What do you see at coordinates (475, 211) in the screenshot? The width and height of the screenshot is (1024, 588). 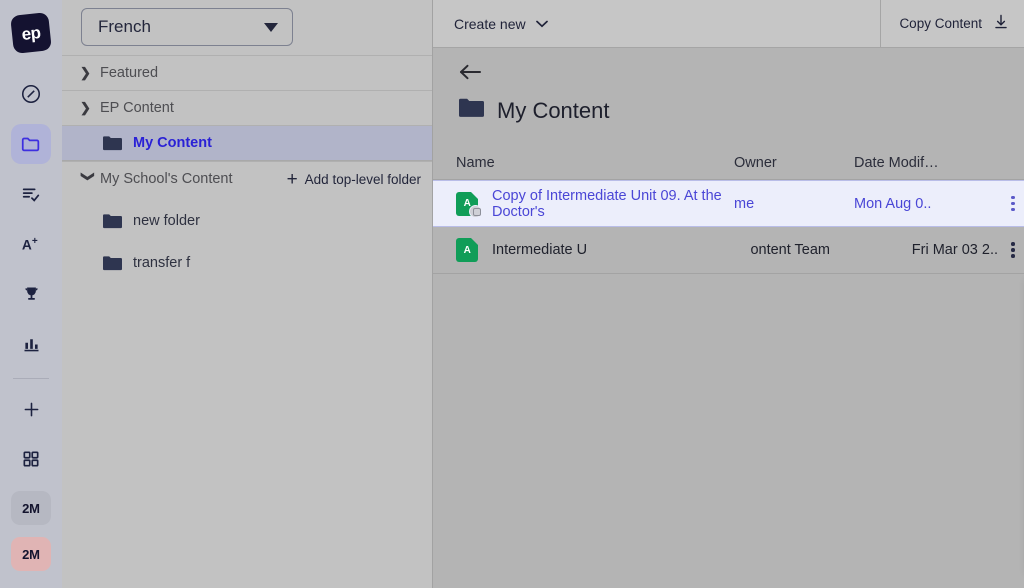 I see `copy-overlay-badge-icon` at bounding box center [475, 211].